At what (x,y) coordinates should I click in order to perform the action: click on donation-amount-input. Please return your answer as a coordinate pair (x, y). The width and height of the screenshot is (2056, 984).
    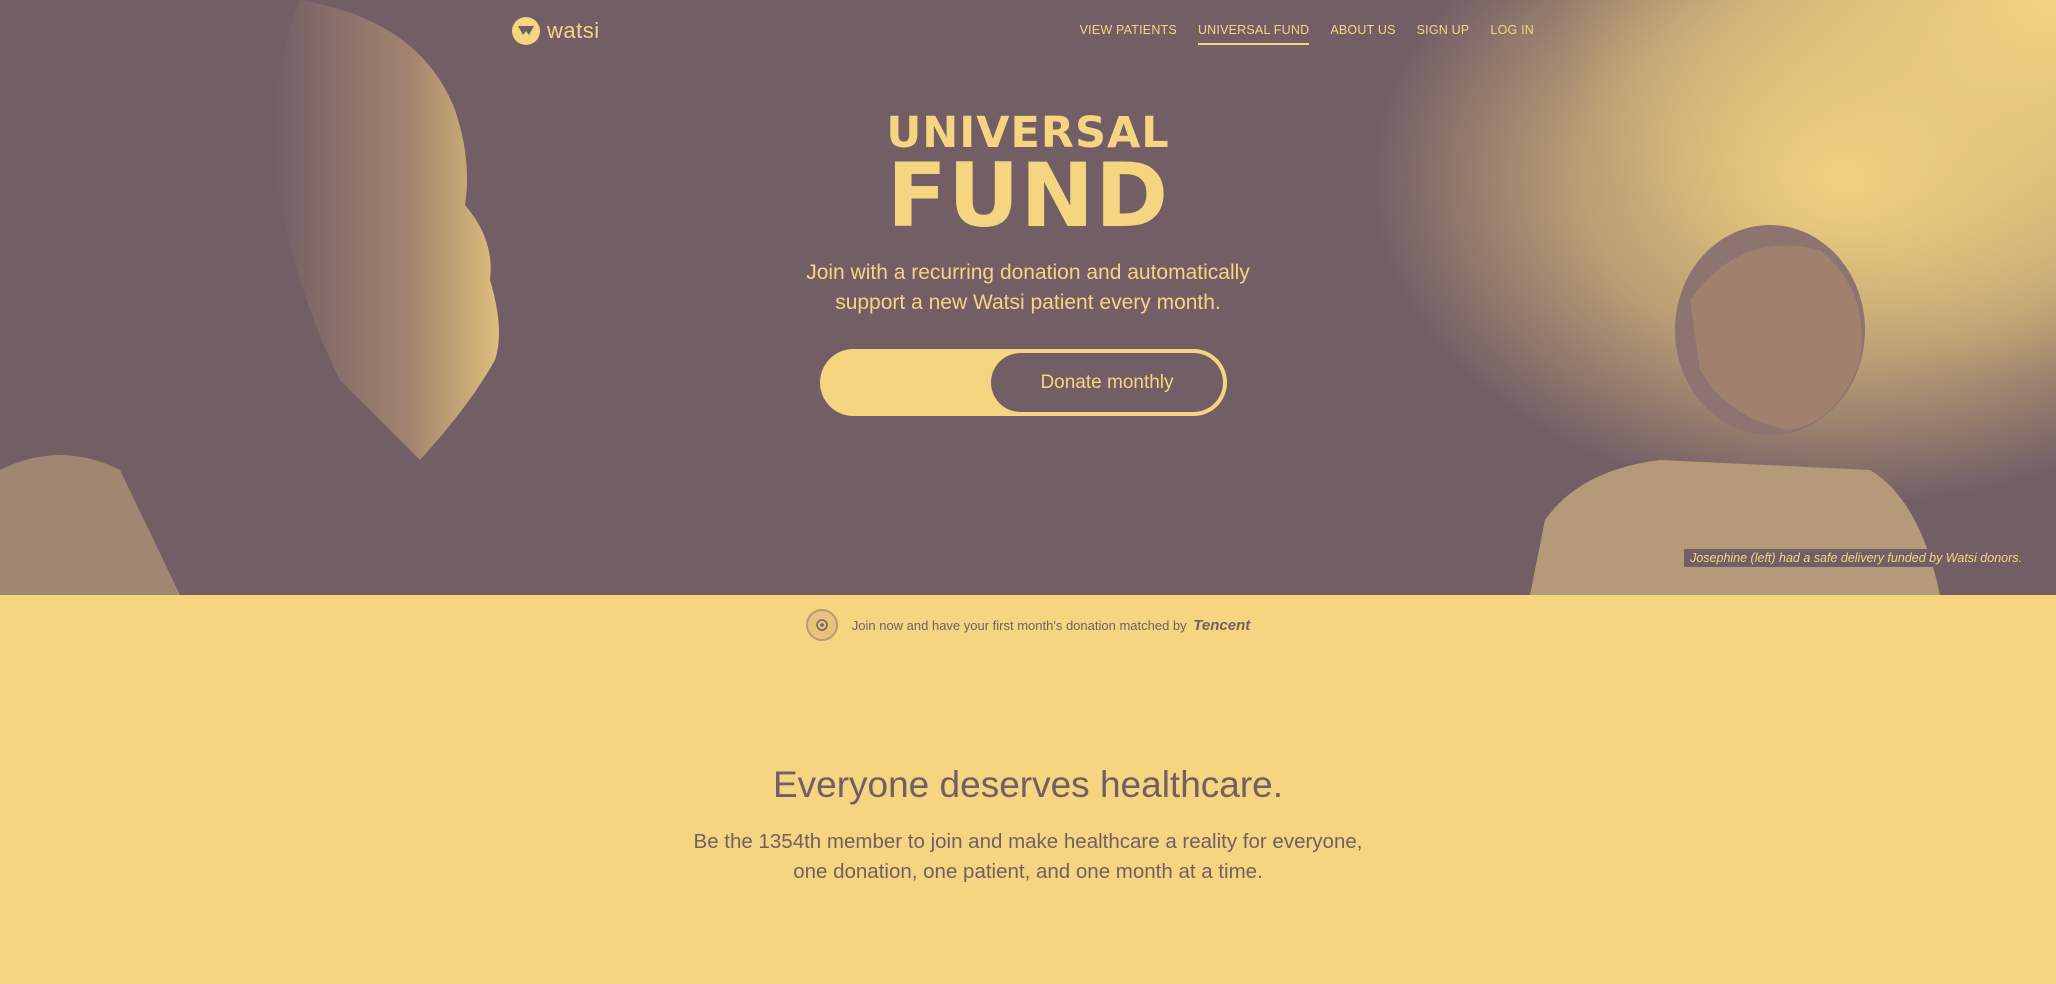
    Looking at the image, I should click on (905, 382).